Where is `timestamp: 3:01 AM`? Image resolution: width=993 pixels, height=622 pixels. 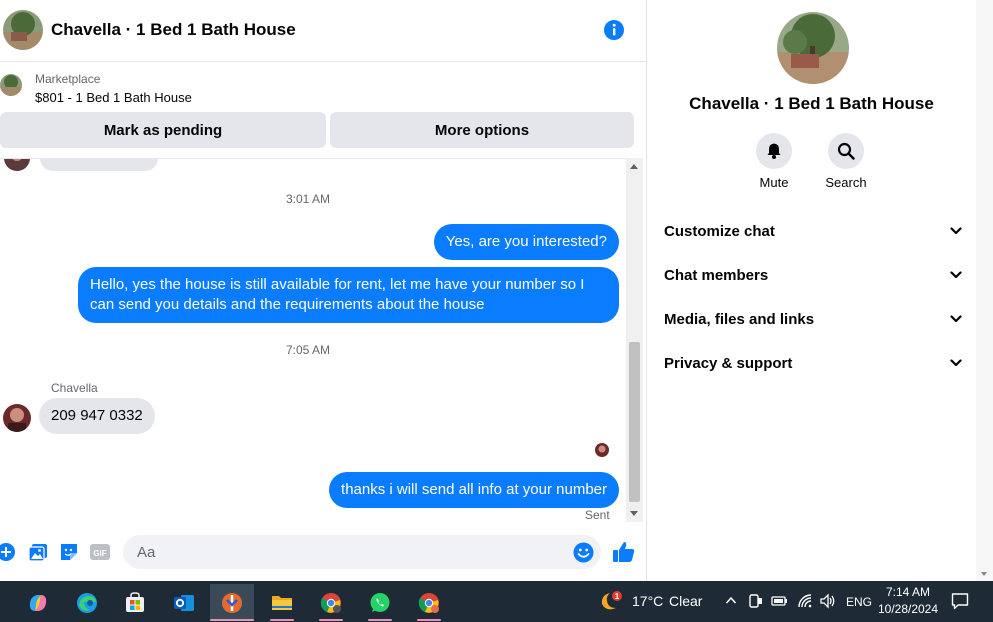 timestamp: 3:01 AM is located at coordinates (308, 199).